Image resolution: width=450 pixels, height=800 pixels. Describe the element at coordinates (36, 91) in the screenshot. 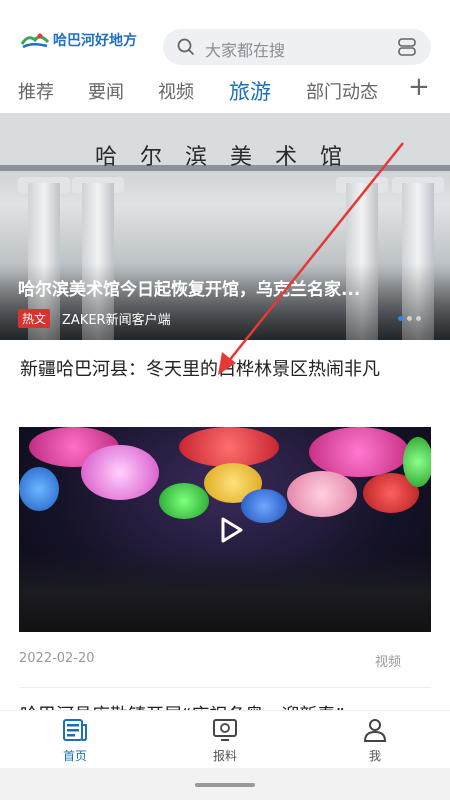

I see `tab-recommend: 推荐` at that location.